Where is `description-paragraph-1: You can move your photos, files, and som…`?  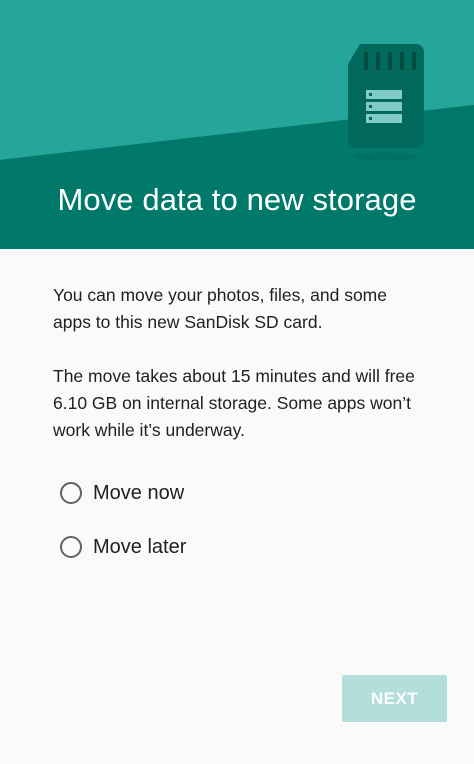 description-paragraph-1: You can move your photos, files, and som… is located at coordinates (220, 308).